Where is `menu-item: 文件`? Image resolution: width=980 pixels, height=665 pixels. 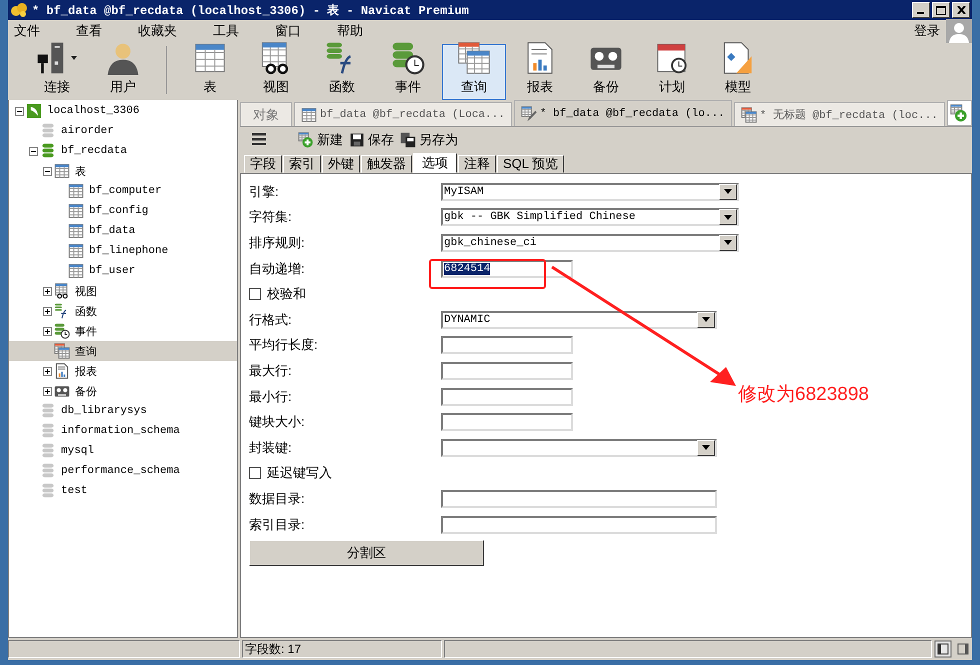
menu-item: 文件 is located at coordinates (33, 31).